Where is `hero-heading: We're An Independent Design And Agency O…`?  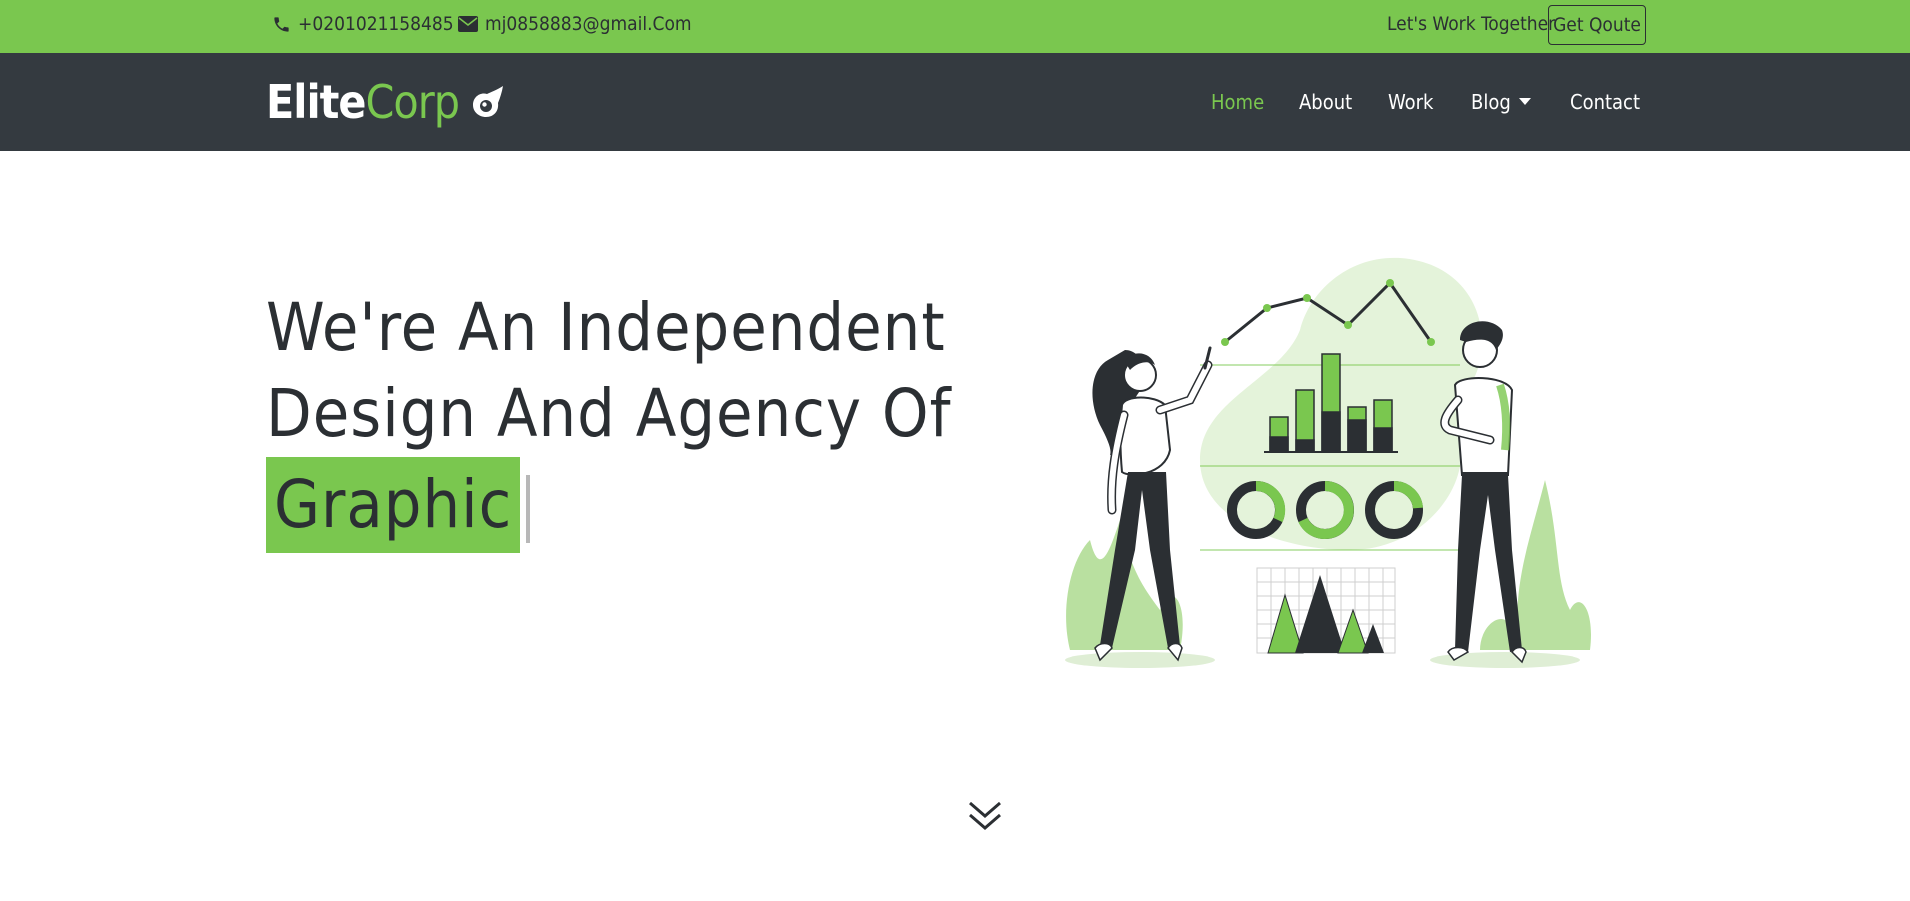
hero-heading: We're An Independent Design And Agency O… is located at coordinates (608, 419).